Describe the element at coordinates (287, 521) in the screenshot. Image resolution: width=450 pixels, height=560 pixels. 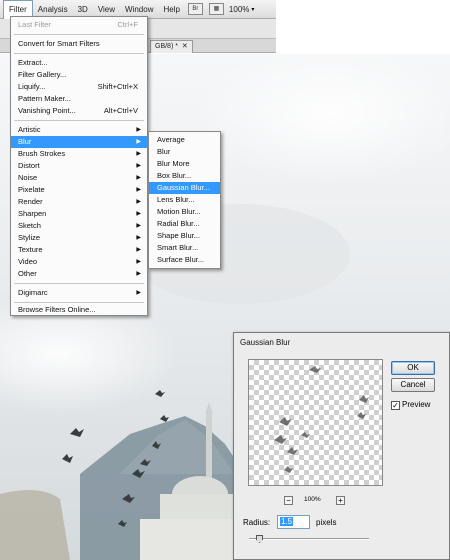
I see `radius-value: 1.5` at that location.